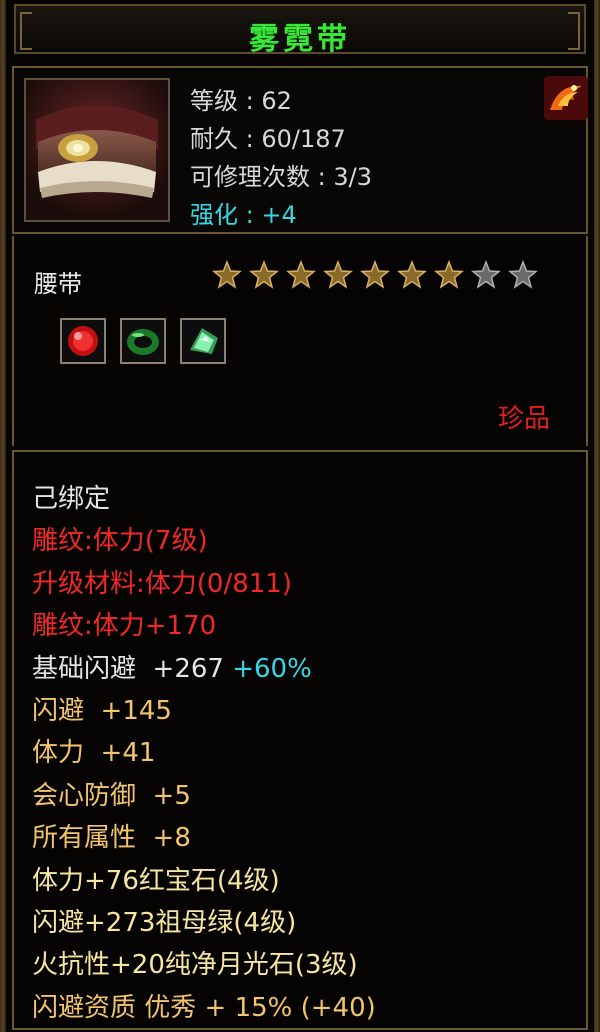 Image resolution: width=600 pixels, height=1032 pixels. I want to click on attribute-line: 基础闪避 +267 +60%, so click(204, 669).